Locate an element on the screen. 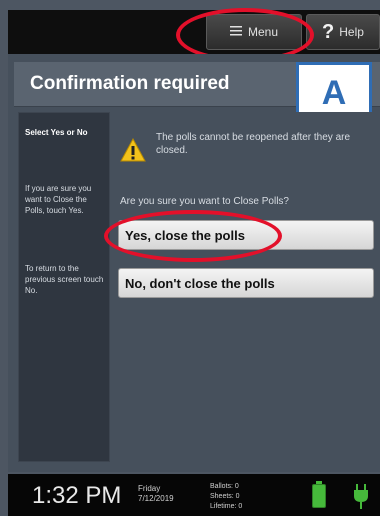  confirm-question: Are you sure you want to Close Polls? is located at coordinates (204, 201).